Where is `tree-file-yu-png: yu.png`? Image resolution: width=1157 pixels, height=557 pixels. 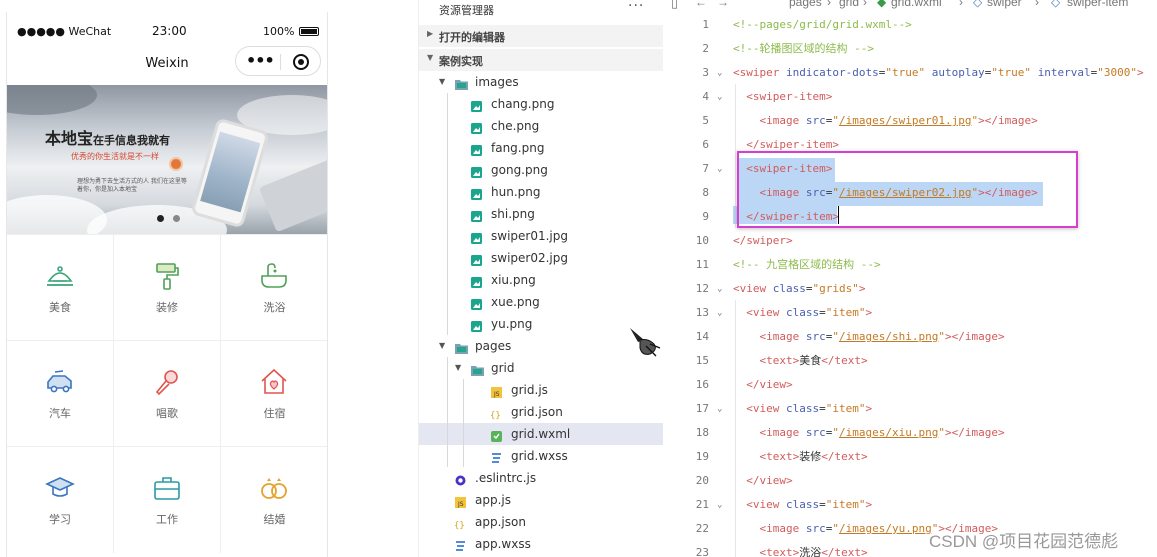
tree-file-yu-png: yu.png is located at coordinates (541, 324).